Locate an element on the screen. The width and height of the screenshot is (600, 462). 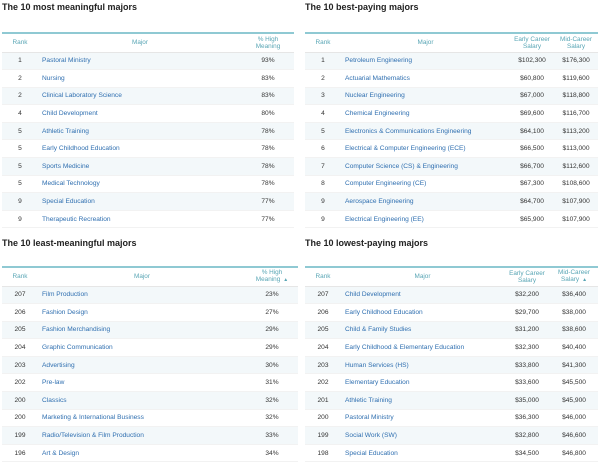
major-link: Film Production is located at coordinates (142, 295).